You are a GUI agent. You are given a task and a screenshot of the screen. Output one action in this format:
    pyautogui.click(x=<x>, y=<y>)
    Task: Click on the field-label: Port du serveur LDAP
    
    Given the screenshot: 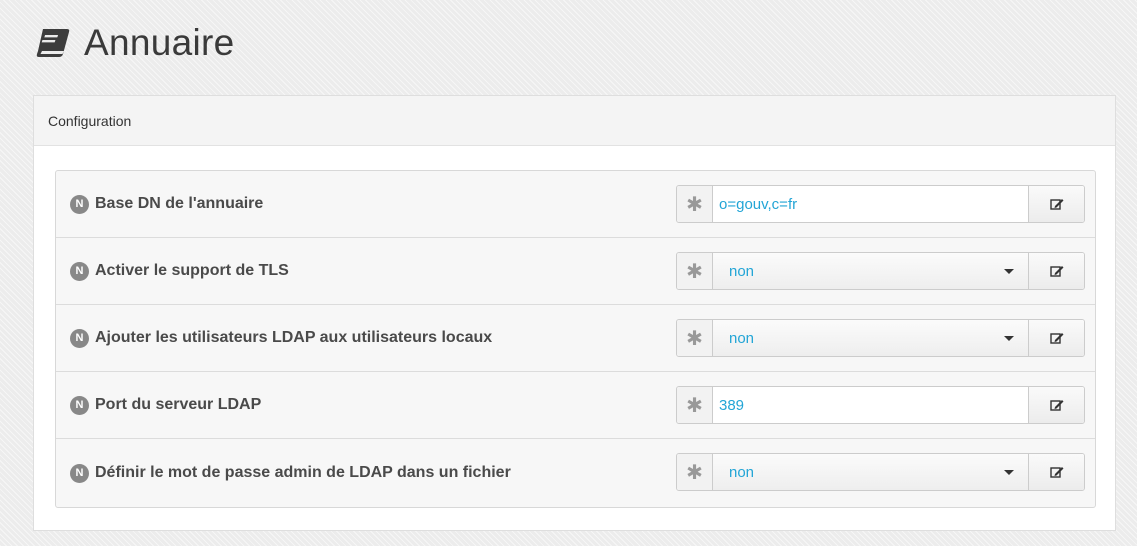 What is the action you would take?
    pyautogui.click(x=178, y=404)
    